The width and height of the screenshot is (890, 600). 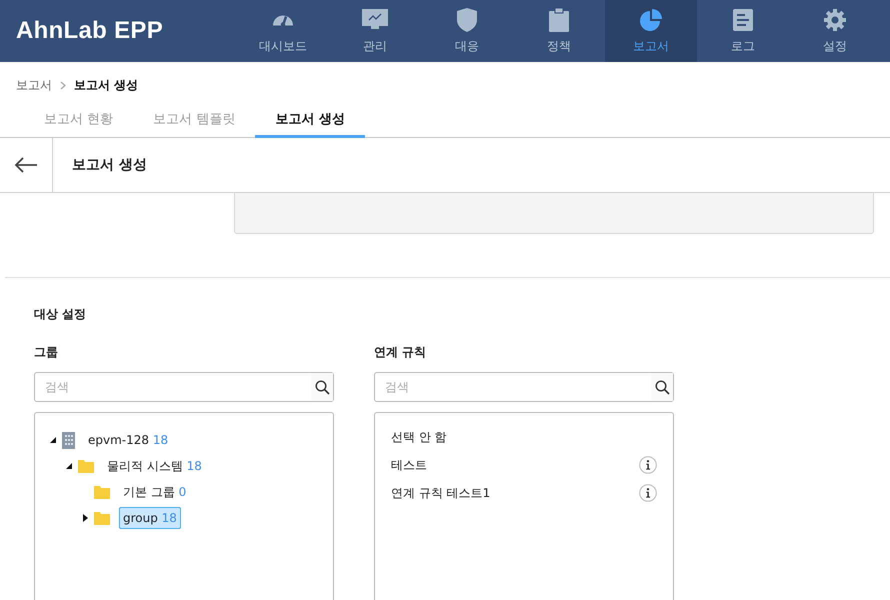 I want to click on nav-item: 보고서, so click(x=651, y=31).